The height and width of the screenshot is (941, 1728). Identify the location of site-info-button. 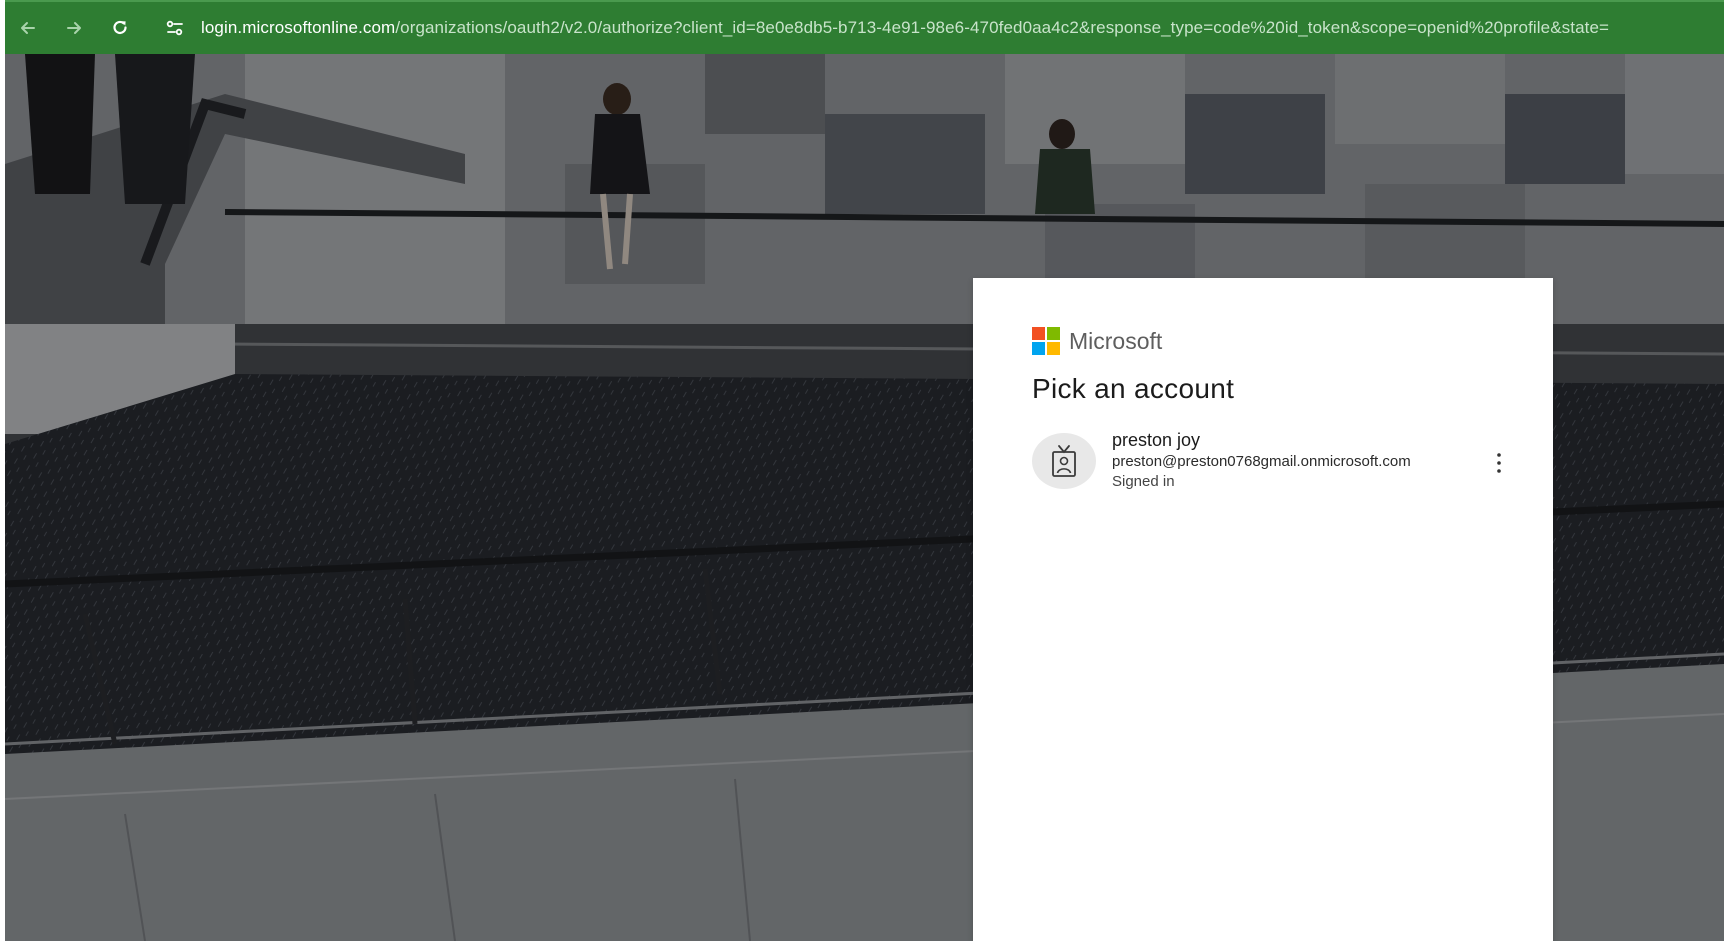
(175, 28).